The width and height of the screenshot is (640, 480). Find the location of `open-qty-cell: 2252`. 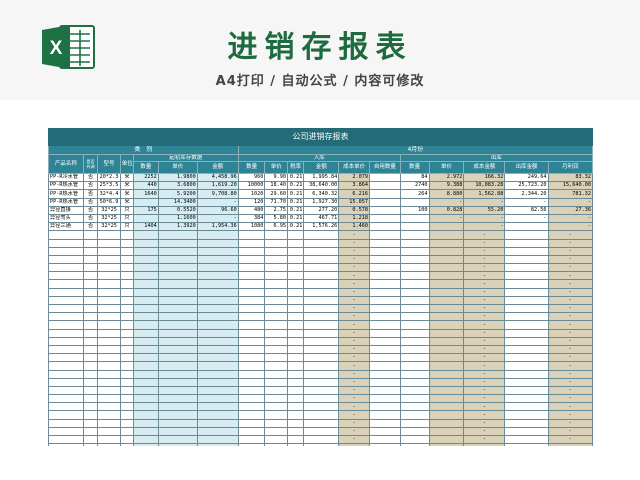

open-qty-cell: 2252 is located at coordinates (146, 177).